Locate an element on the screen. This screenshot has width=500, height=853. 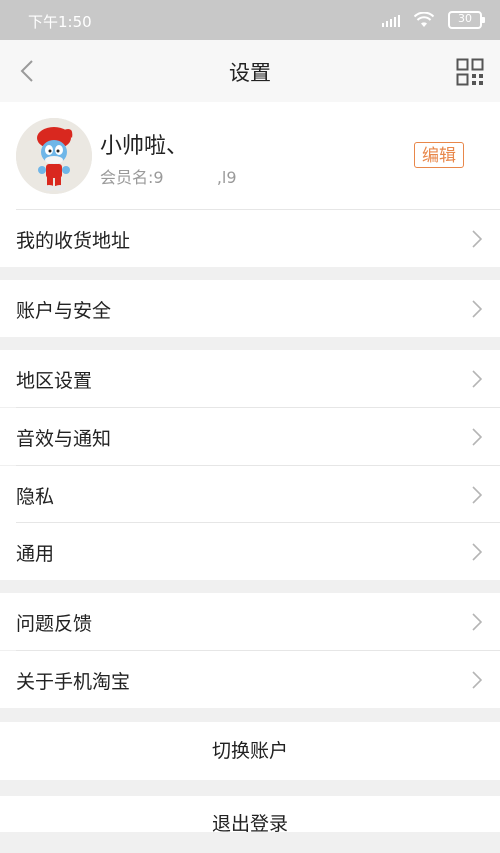
status-icons: 30 is located at coordinates (428, 20).